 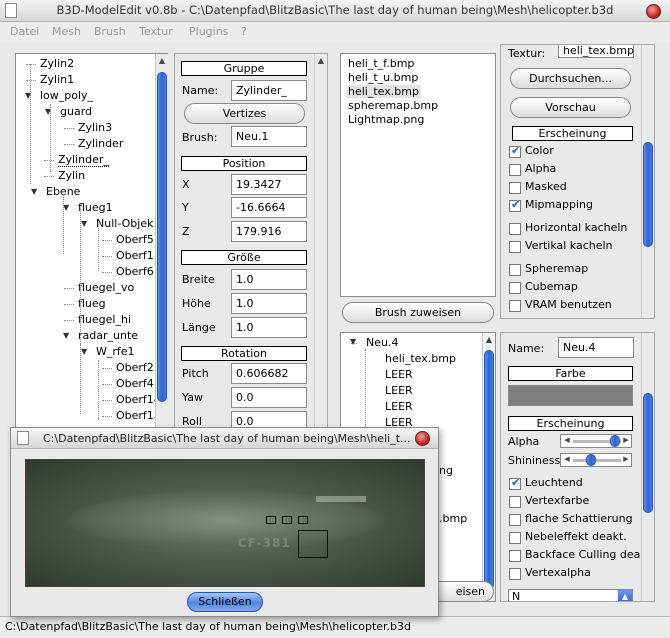 I want to click on tree-item: low_poly_, so click(x=66, y=95).